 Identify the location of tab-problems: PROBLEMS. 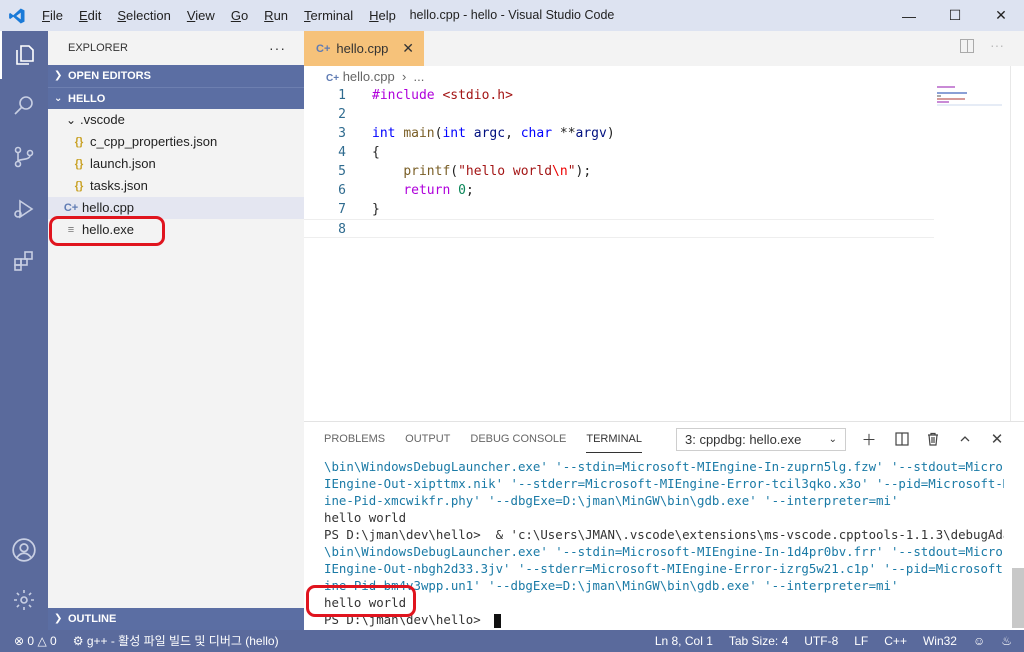
(354, 439).